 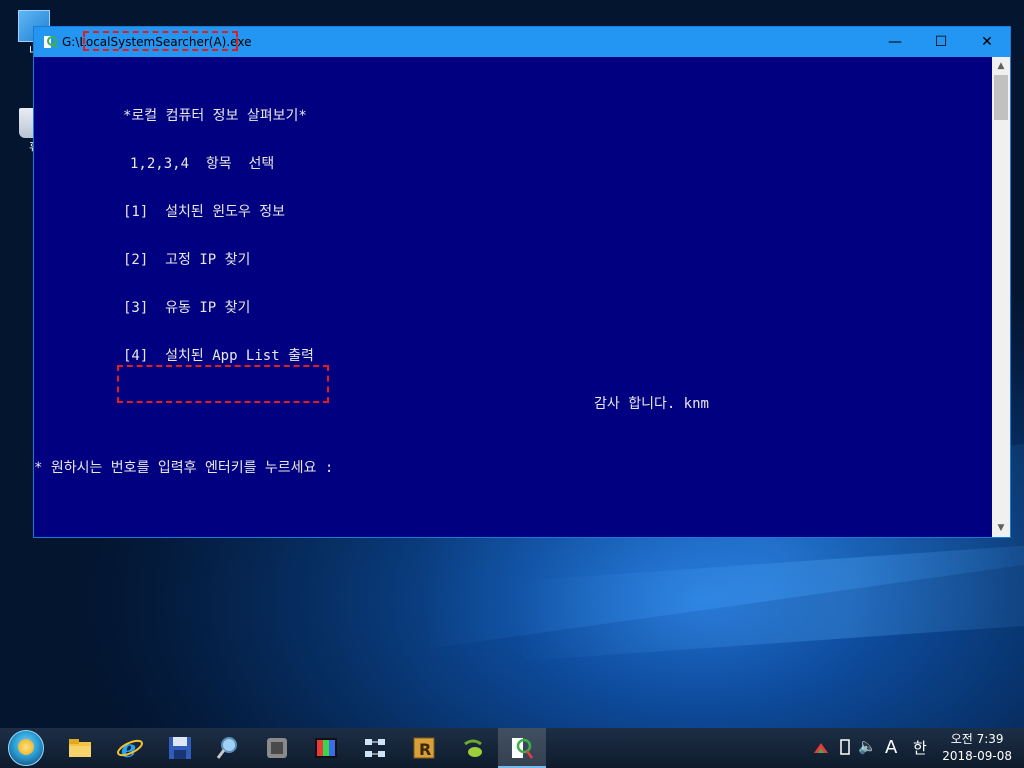 What do you see at coordinates (160, 41) in the screenshot?
I see `title-highlight-box` at bounding box center [160, 41].